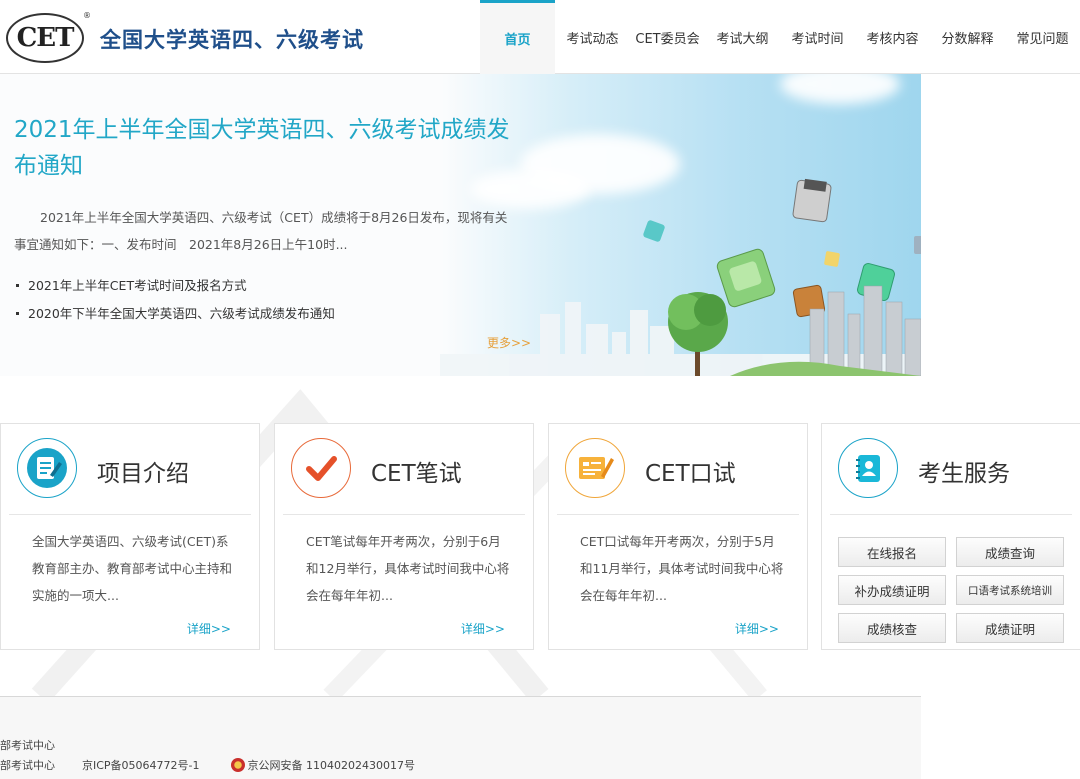 The width and height of the screenshot is (1080, 779). What do you see at coordinates (517, 37) in the screenshot?
I see `nav-home: 首页` at bounding box center [517, 37].